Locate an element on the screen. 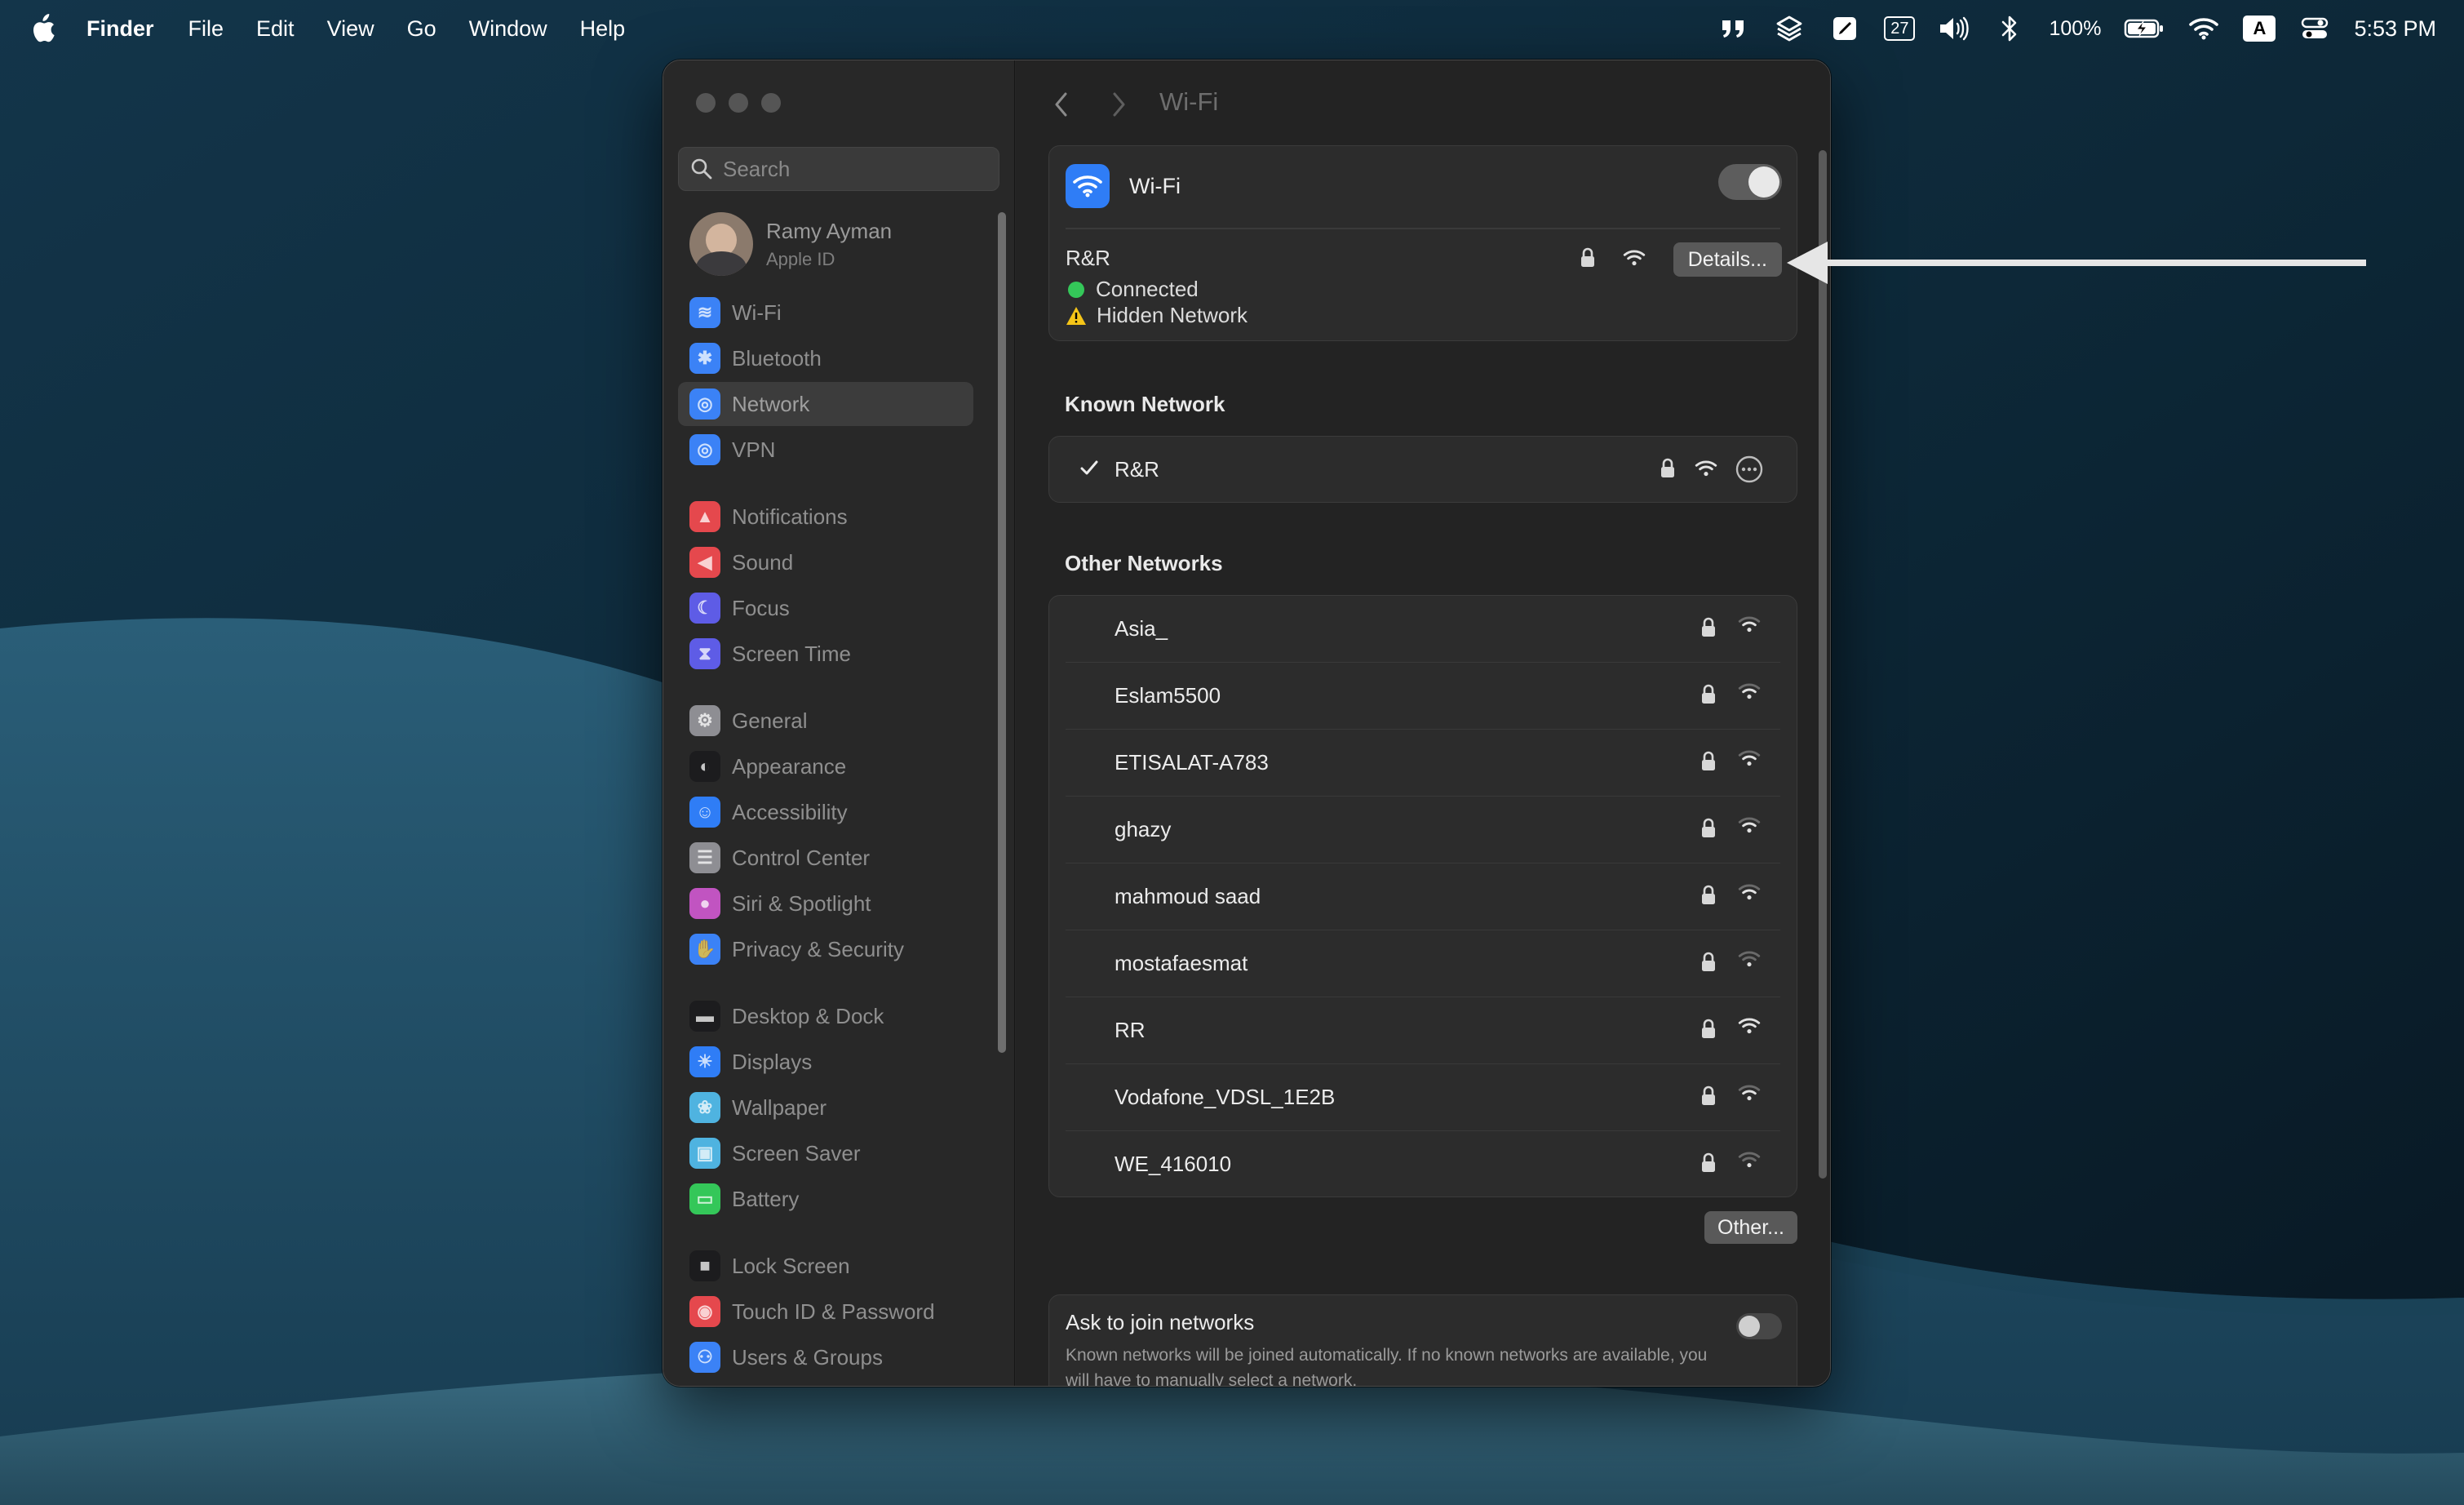 The image size is (2464, 1505). sidebar-item-label: Desktop & Dock is located at coordinates (808, 1015).